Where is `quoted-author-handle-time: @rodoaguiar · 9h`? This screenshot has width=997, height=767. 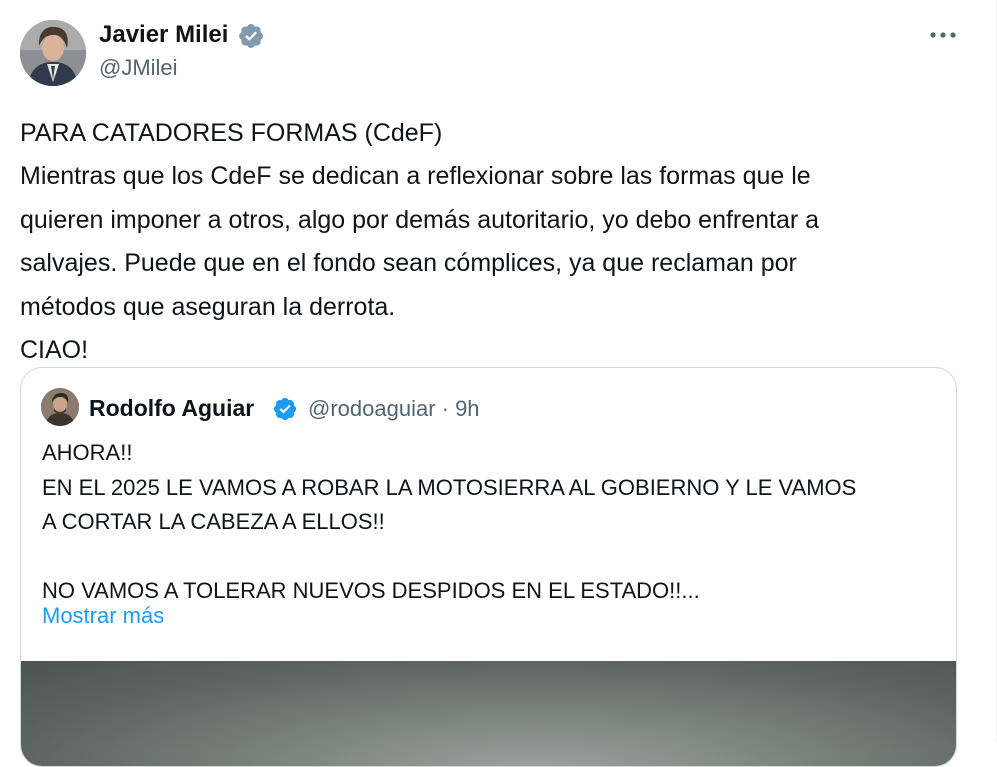
quoted-author-handle-time: @rodoaguiar · 9h is located at coordinates (394, 409).